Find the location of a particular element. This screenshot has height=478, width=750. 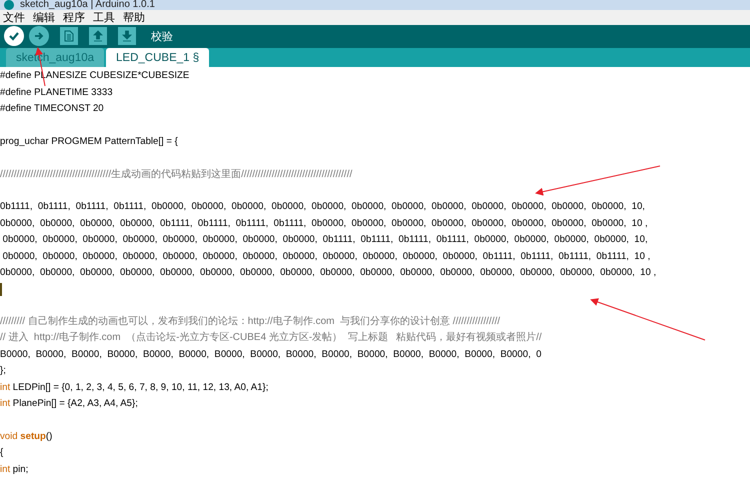

code-comment: // 进入 http://电子制作.com （点击论坛-光立方专区-CUBE4 光立方区-发帖） 写上标题 粘贴代码，最好有视频或者照片// is located at coordinates (271, 338).